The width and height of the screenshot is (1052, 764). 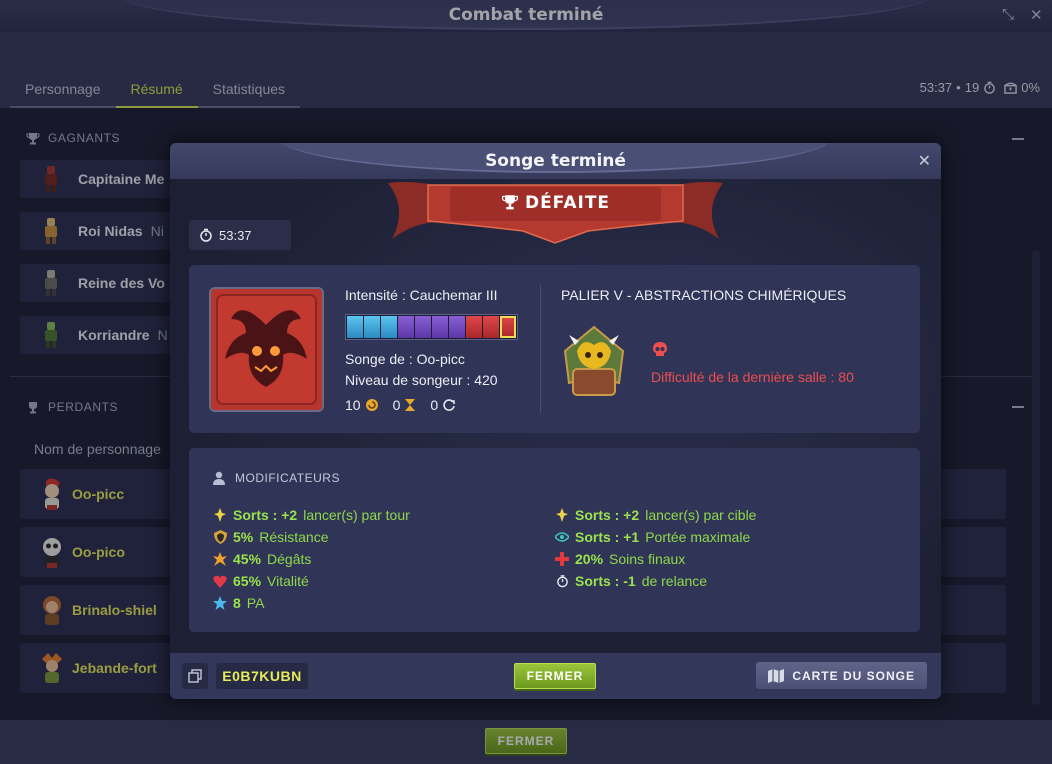 What do you see at coordinates (594, 360) in the screenshot?
I see `boss-emblem-icon` at bounding box center [594, 360].